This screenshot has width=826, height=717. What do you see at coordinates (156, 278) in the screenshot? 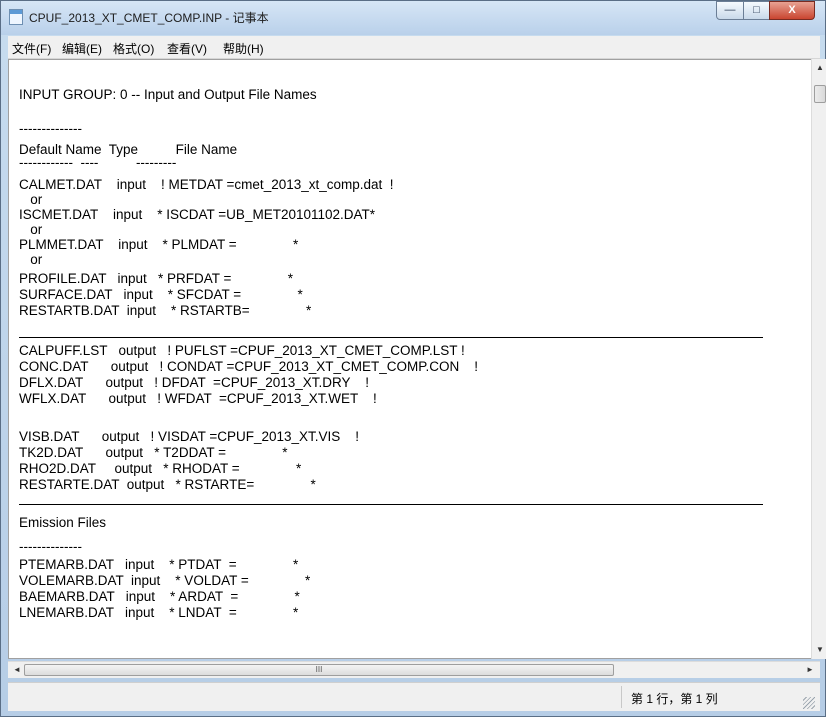
I see `text-line: PROFILE.DAT input * PRFDAT = *` at bounding box center [156, 278].